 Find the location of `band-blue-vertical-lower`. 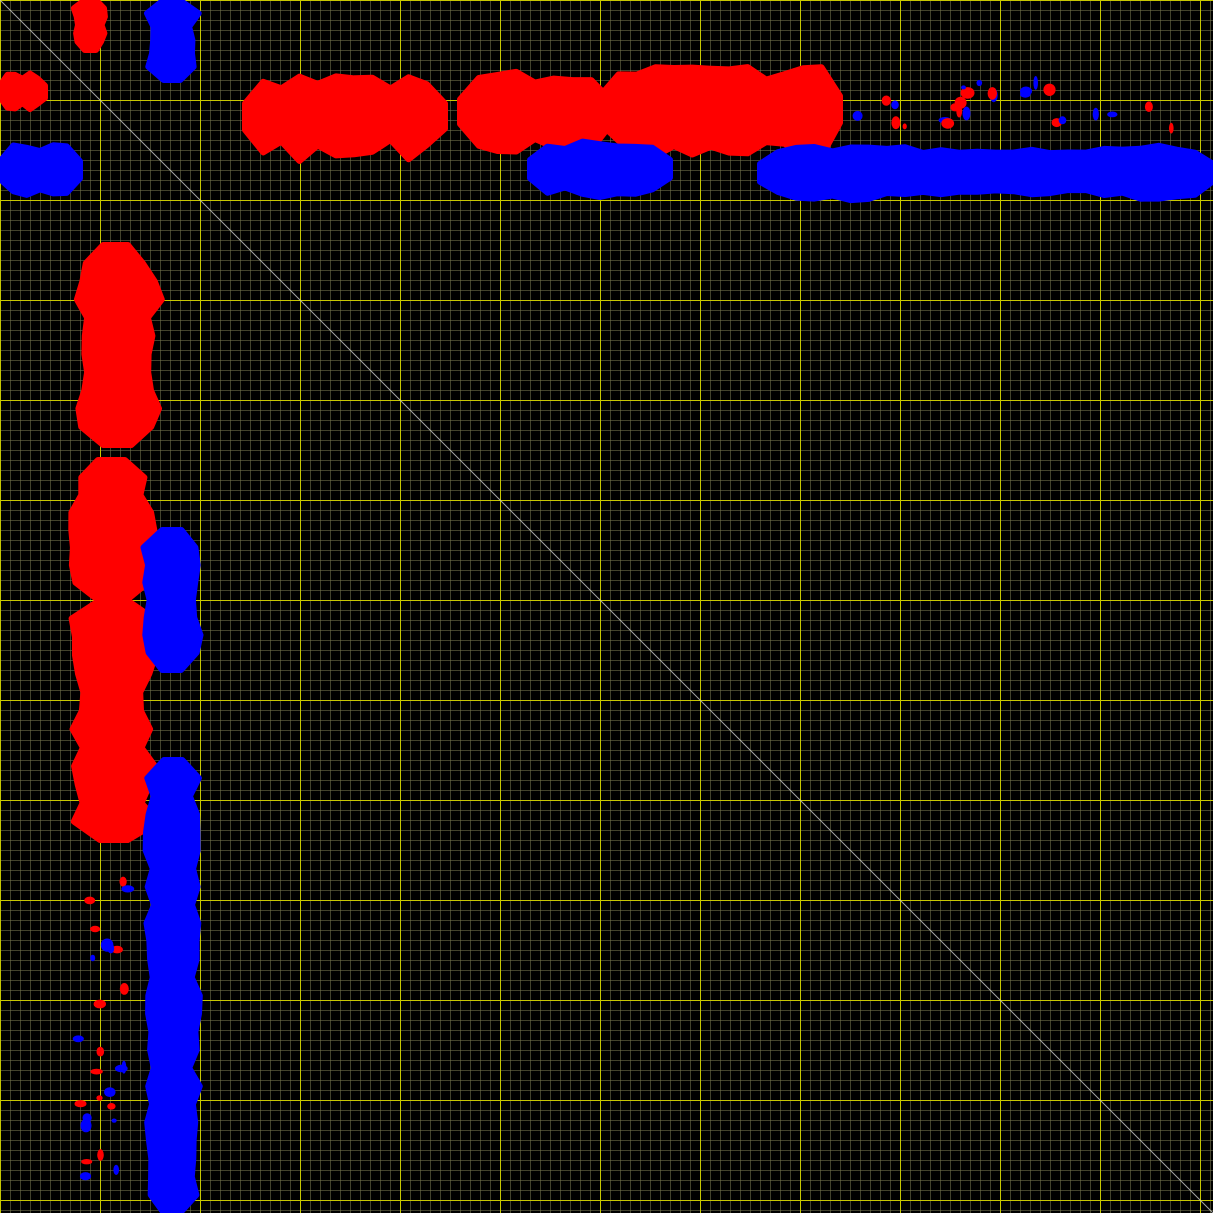

band-blue-vertical-lower is located at coordinates (172, 985).